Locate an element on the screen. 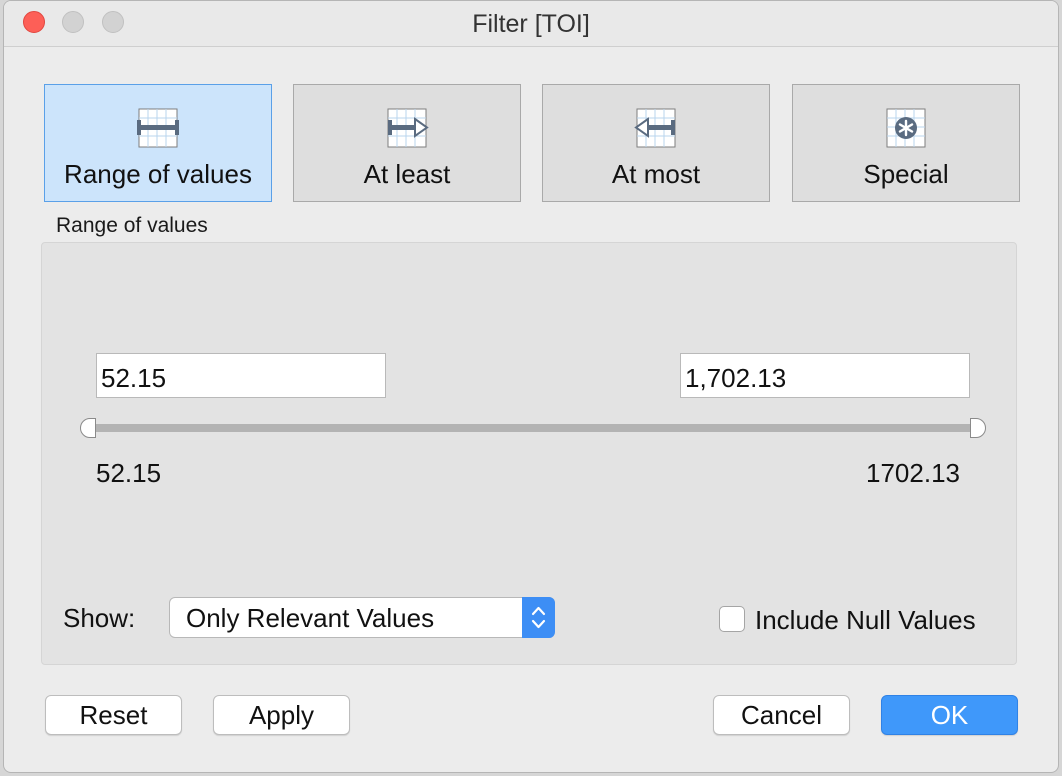  window-title: Filter [TOI] is located at coordinates (531, 24).